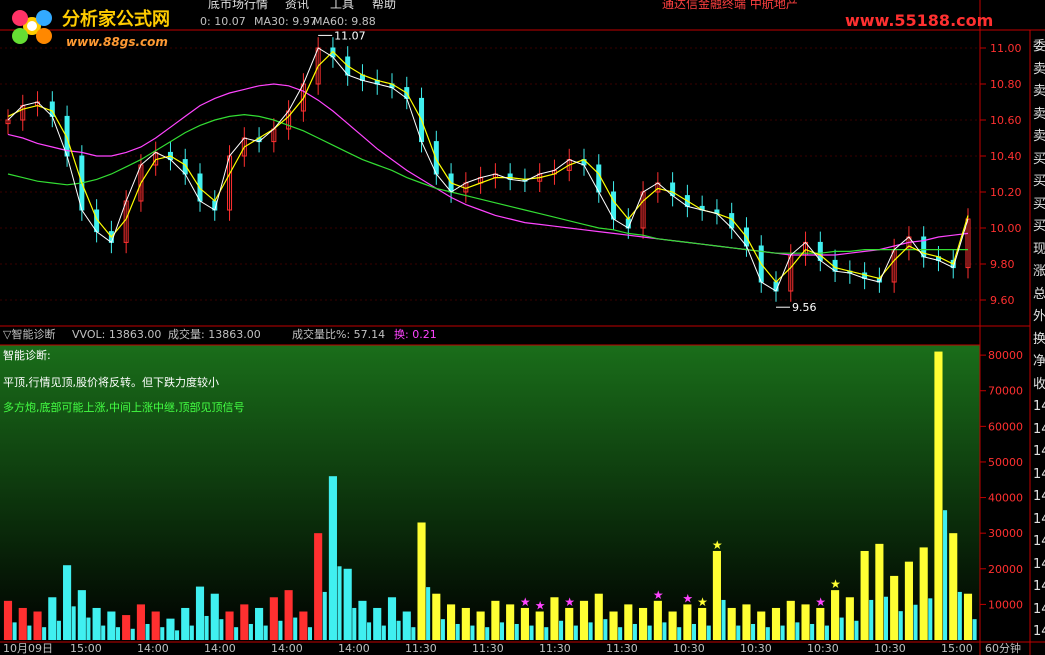 The image size is (1045, 655). Describe the element at coordinates (27, 355) in the screenshot. I see `diagnosis-title: 智能诊断:` at that location.